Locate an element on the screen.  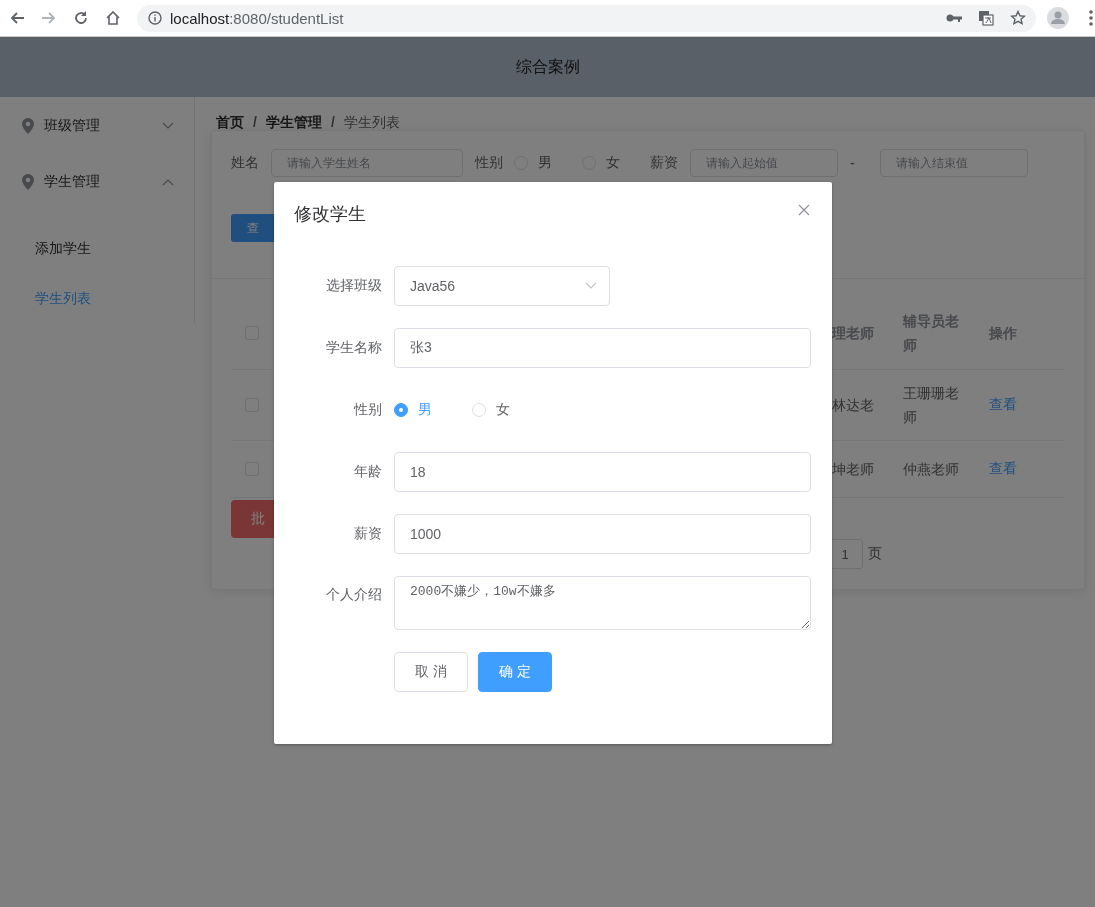
close-icon is located at coordinates (804, 210).